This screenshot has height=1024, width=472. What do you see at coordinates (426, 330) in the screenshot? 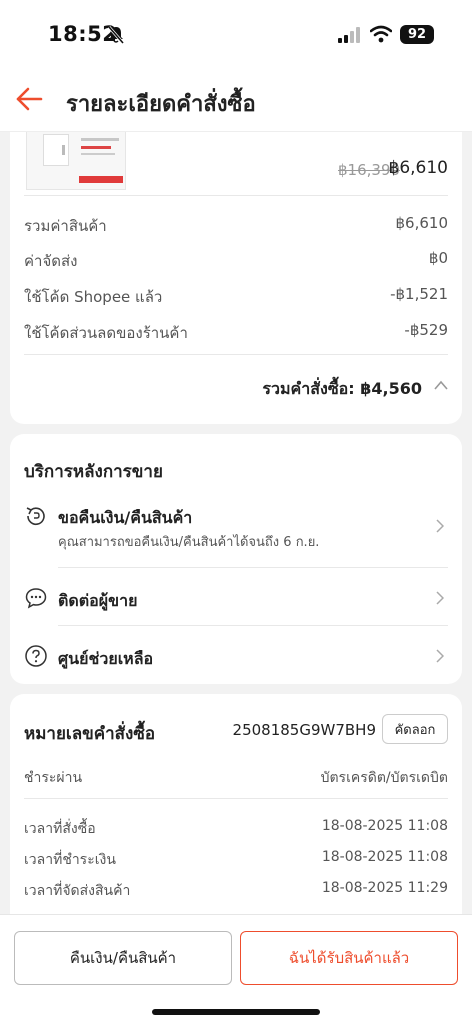
I see `shop-voucher-value: -฿529` at bounding box center [426, 330].